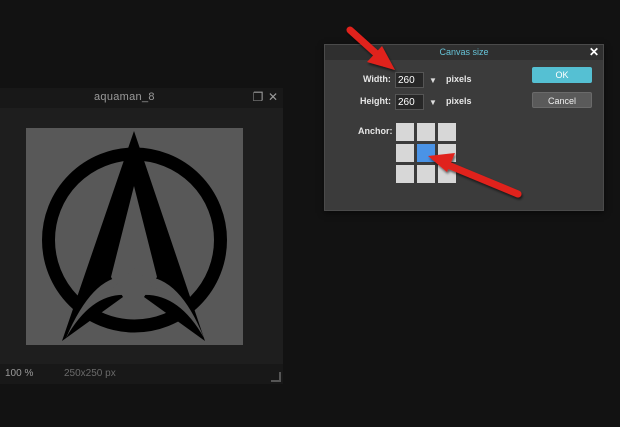 This screenshot has width=620, height=427. I want to click on zoom-readout: 100 %, so click(19, 373).